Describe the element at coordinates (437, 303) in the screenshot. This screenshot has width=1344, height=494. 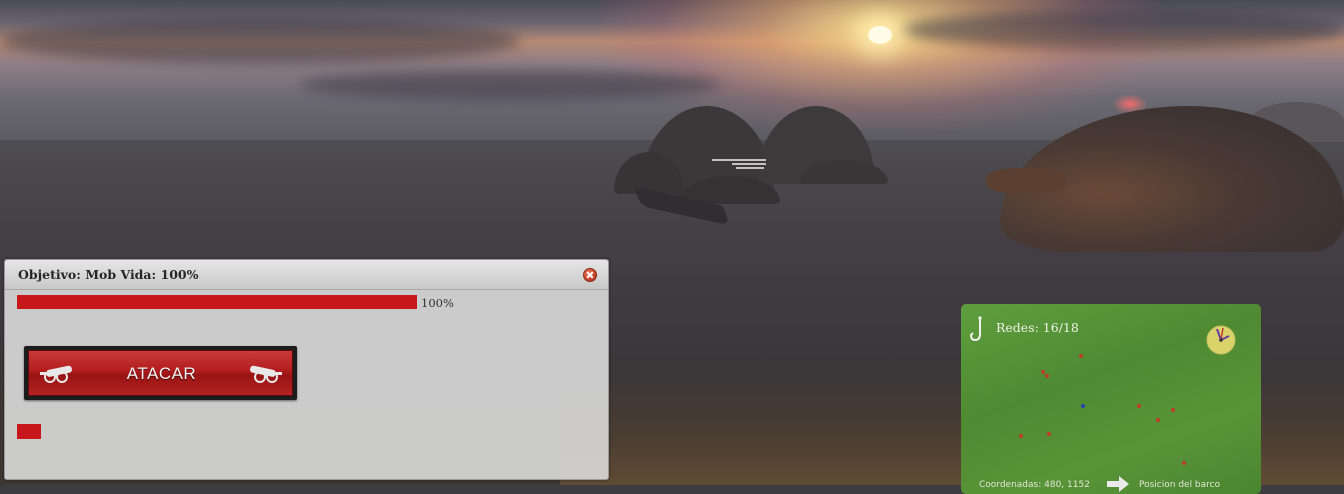
I see `mob-health-percent: 100%` at that location.